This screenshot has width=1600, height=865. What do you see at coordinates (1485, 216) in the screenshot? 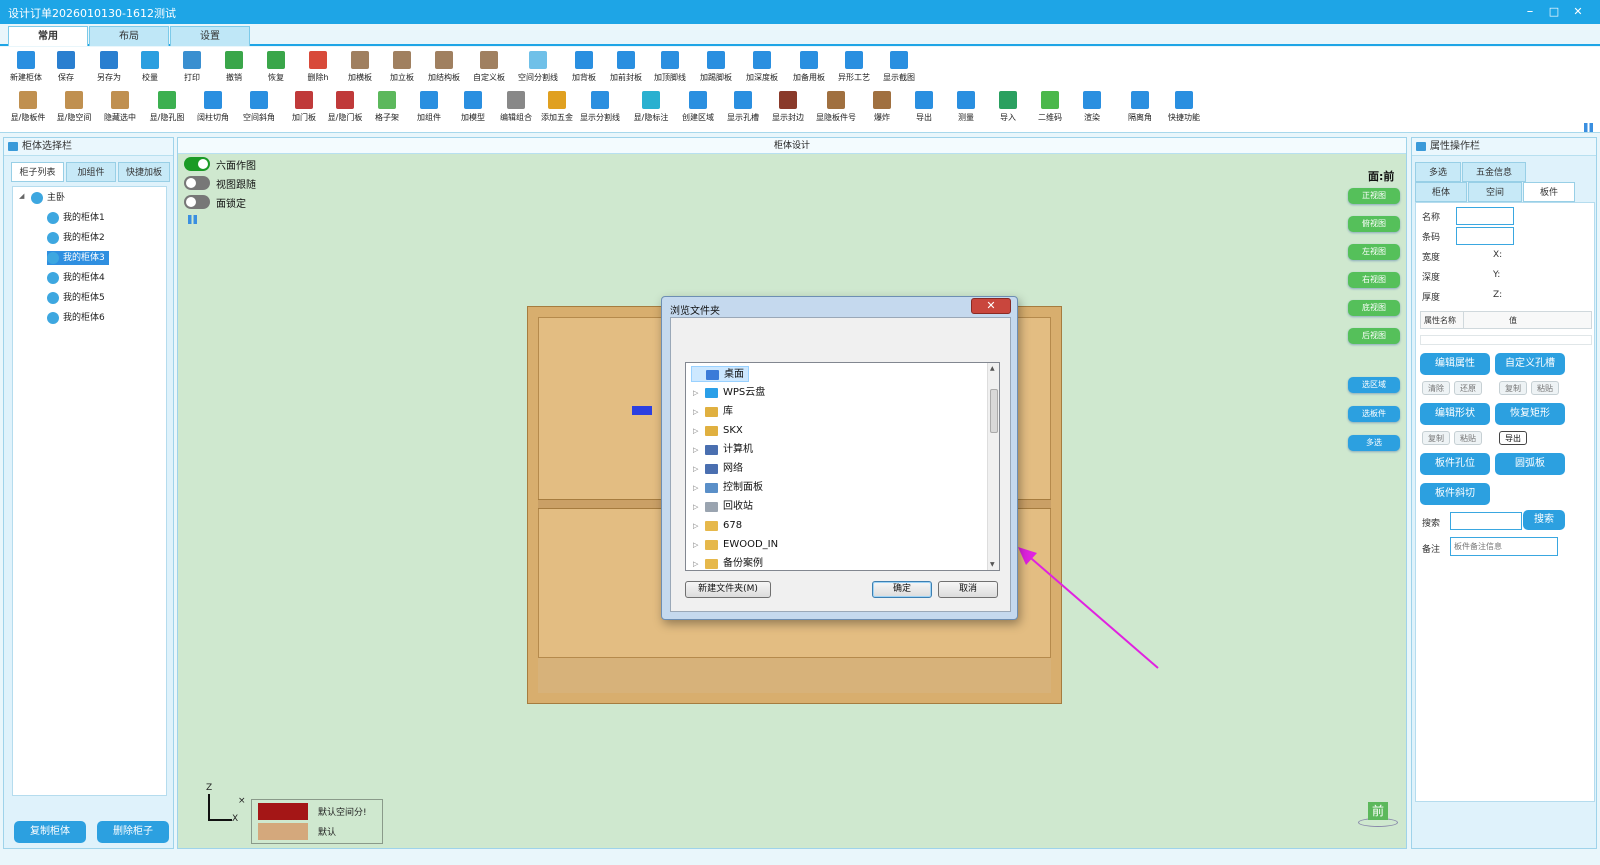
I see `name-input` at bounding box center [1485, 216].